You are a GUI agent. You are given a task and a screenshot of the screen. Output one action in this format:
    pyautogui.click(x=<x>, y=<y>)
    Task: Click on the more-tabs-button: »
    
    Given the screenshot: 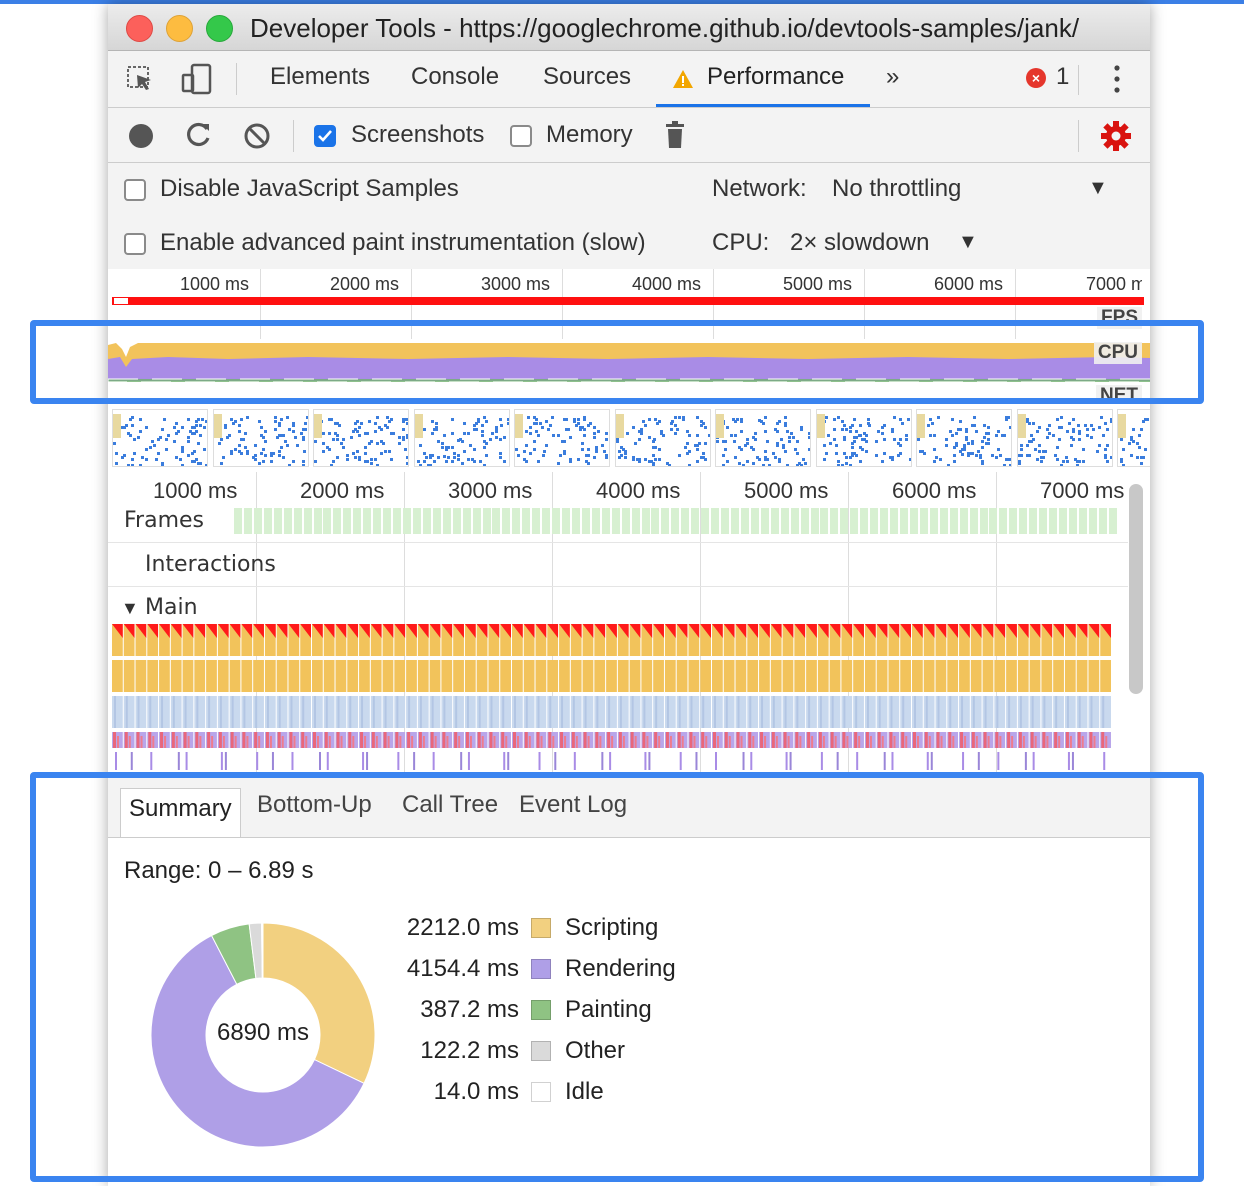 What is the action you would take?
    pyautogui.click(x=892, y=77)
    